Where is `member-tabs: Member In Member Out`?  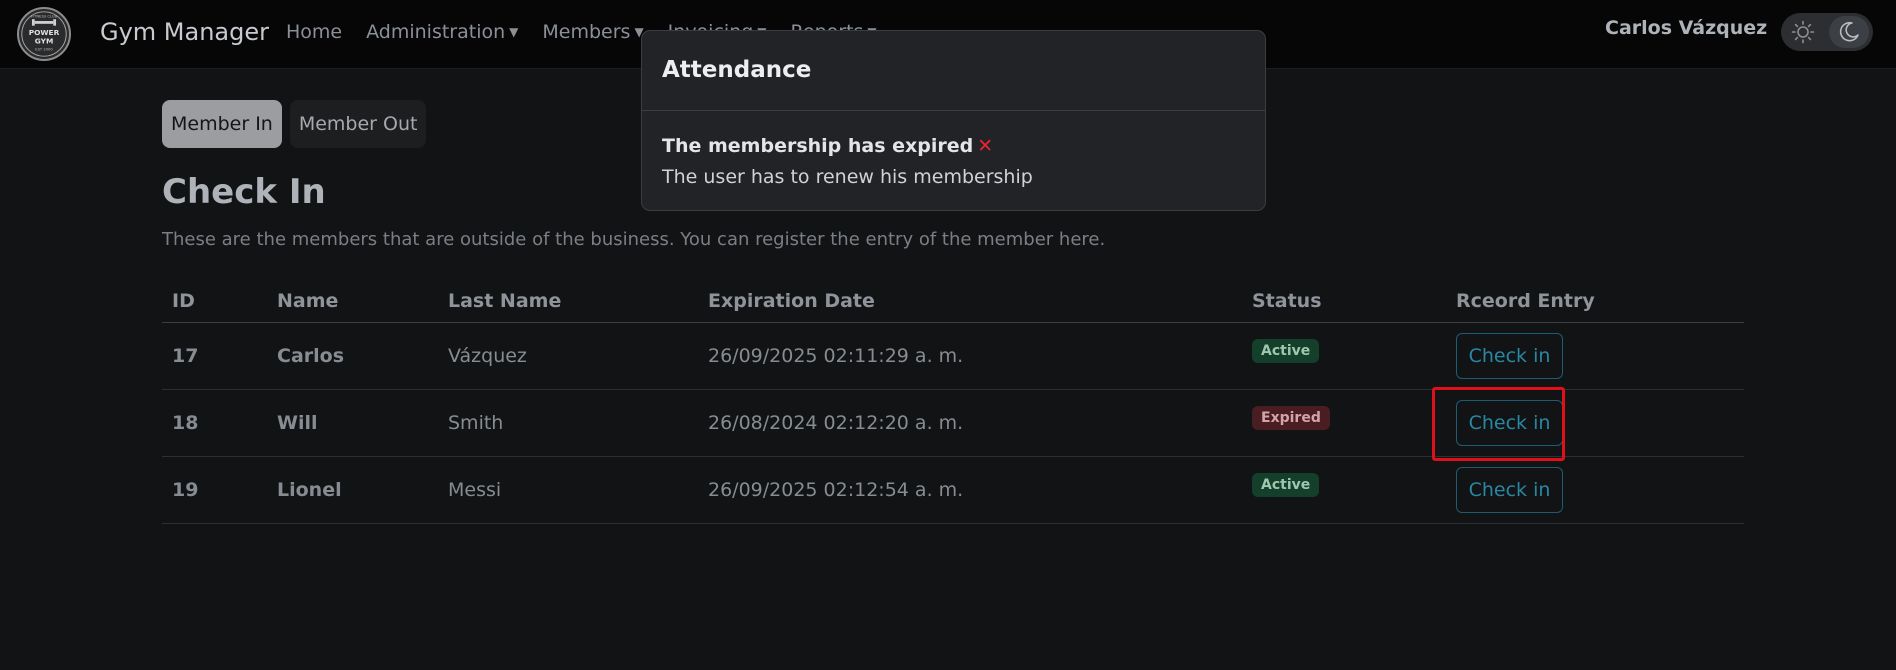 member-tabs: Member In Member Out is located at coordinates (294, 124).